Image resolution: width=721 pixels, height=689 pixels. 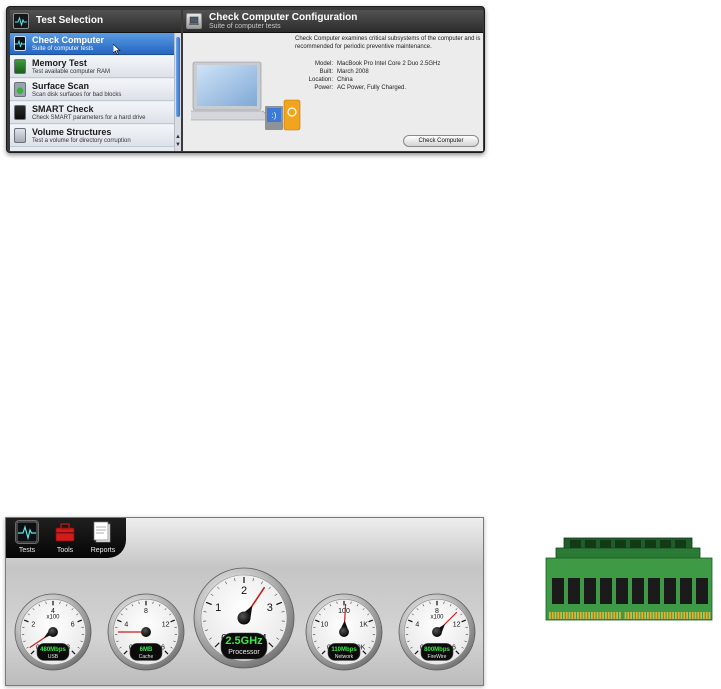 I want to click on gauge-usb: 02468x100480MbpsUSB, so click(x=53, y=632).